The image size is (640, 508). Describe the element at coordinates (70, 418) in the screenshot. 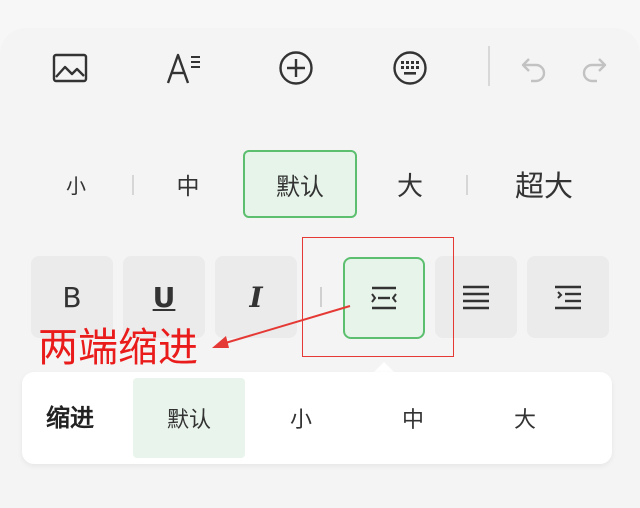

I see `indent-title: 缩进` at that location.